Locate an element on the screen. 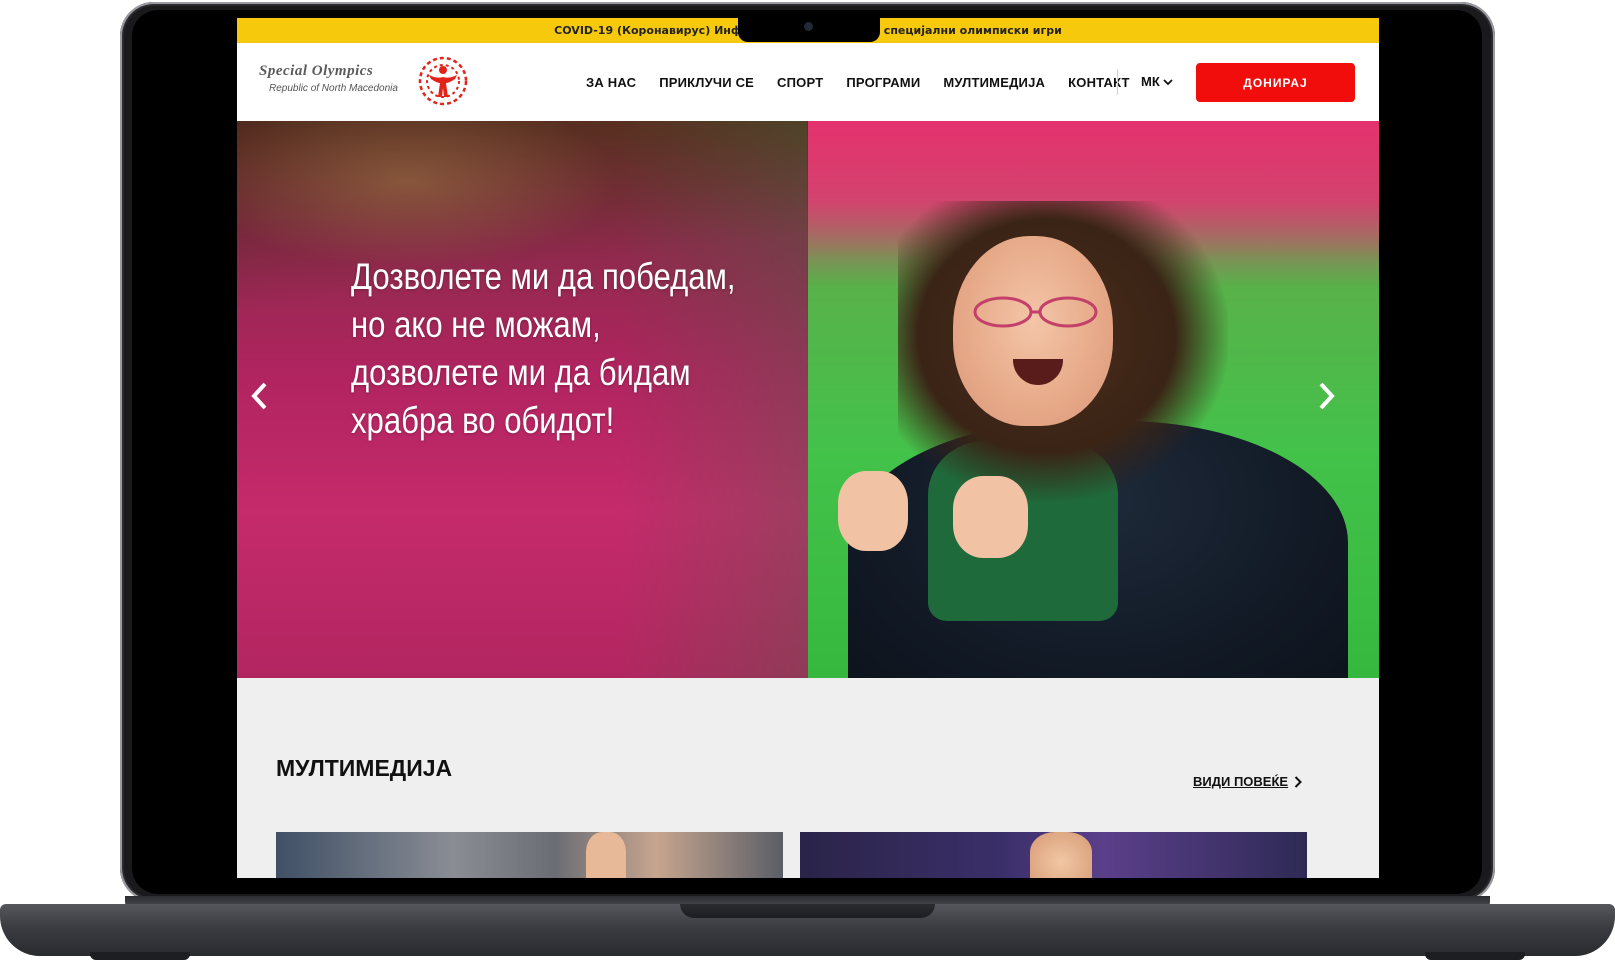 This screenshot has width=1615, height=976. multimedia-section: МУЛТИМЕДИЈА ВИДИ ПОВЕЌЕ is located at coordinates (808, 778).